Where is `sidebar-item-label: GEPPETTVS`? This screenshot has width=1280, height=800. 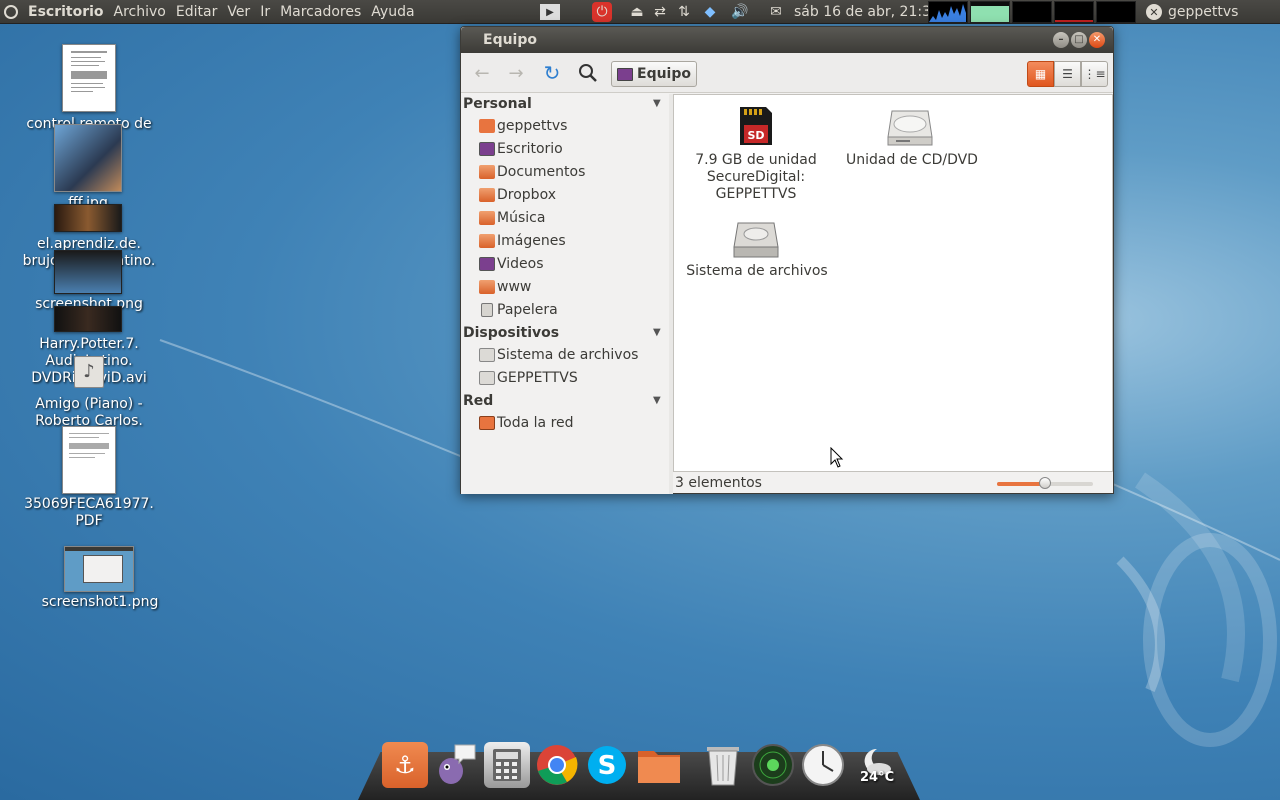
sidebar-item-label: GEPPETTVS is located at coordinates (537, 378).